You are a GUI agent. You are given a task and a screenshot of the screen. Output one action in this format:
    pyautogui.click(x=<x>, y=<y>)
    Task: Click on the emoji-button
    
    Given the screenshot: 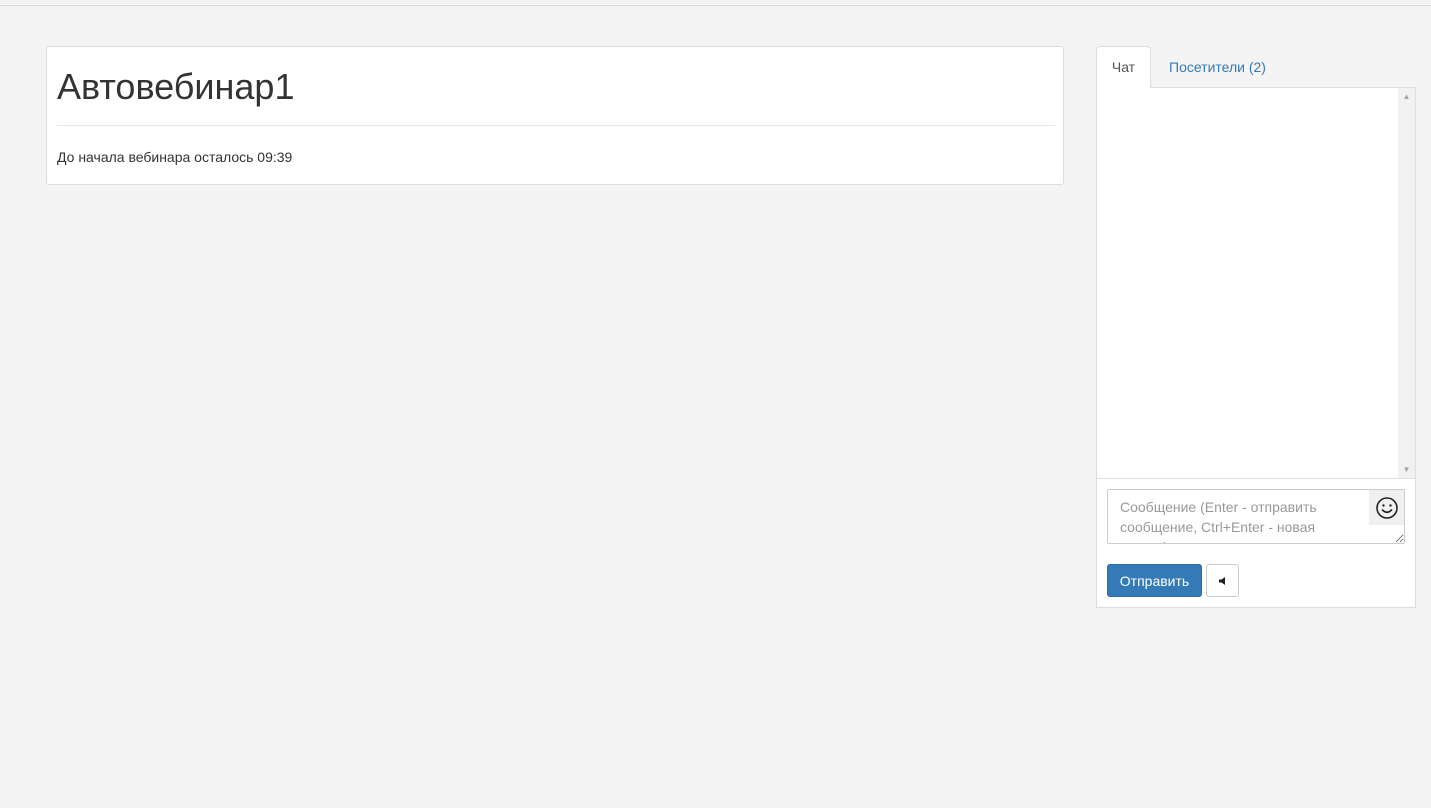 What is the action you would take?
    pyautogui.click(x=1386, y=507)
    